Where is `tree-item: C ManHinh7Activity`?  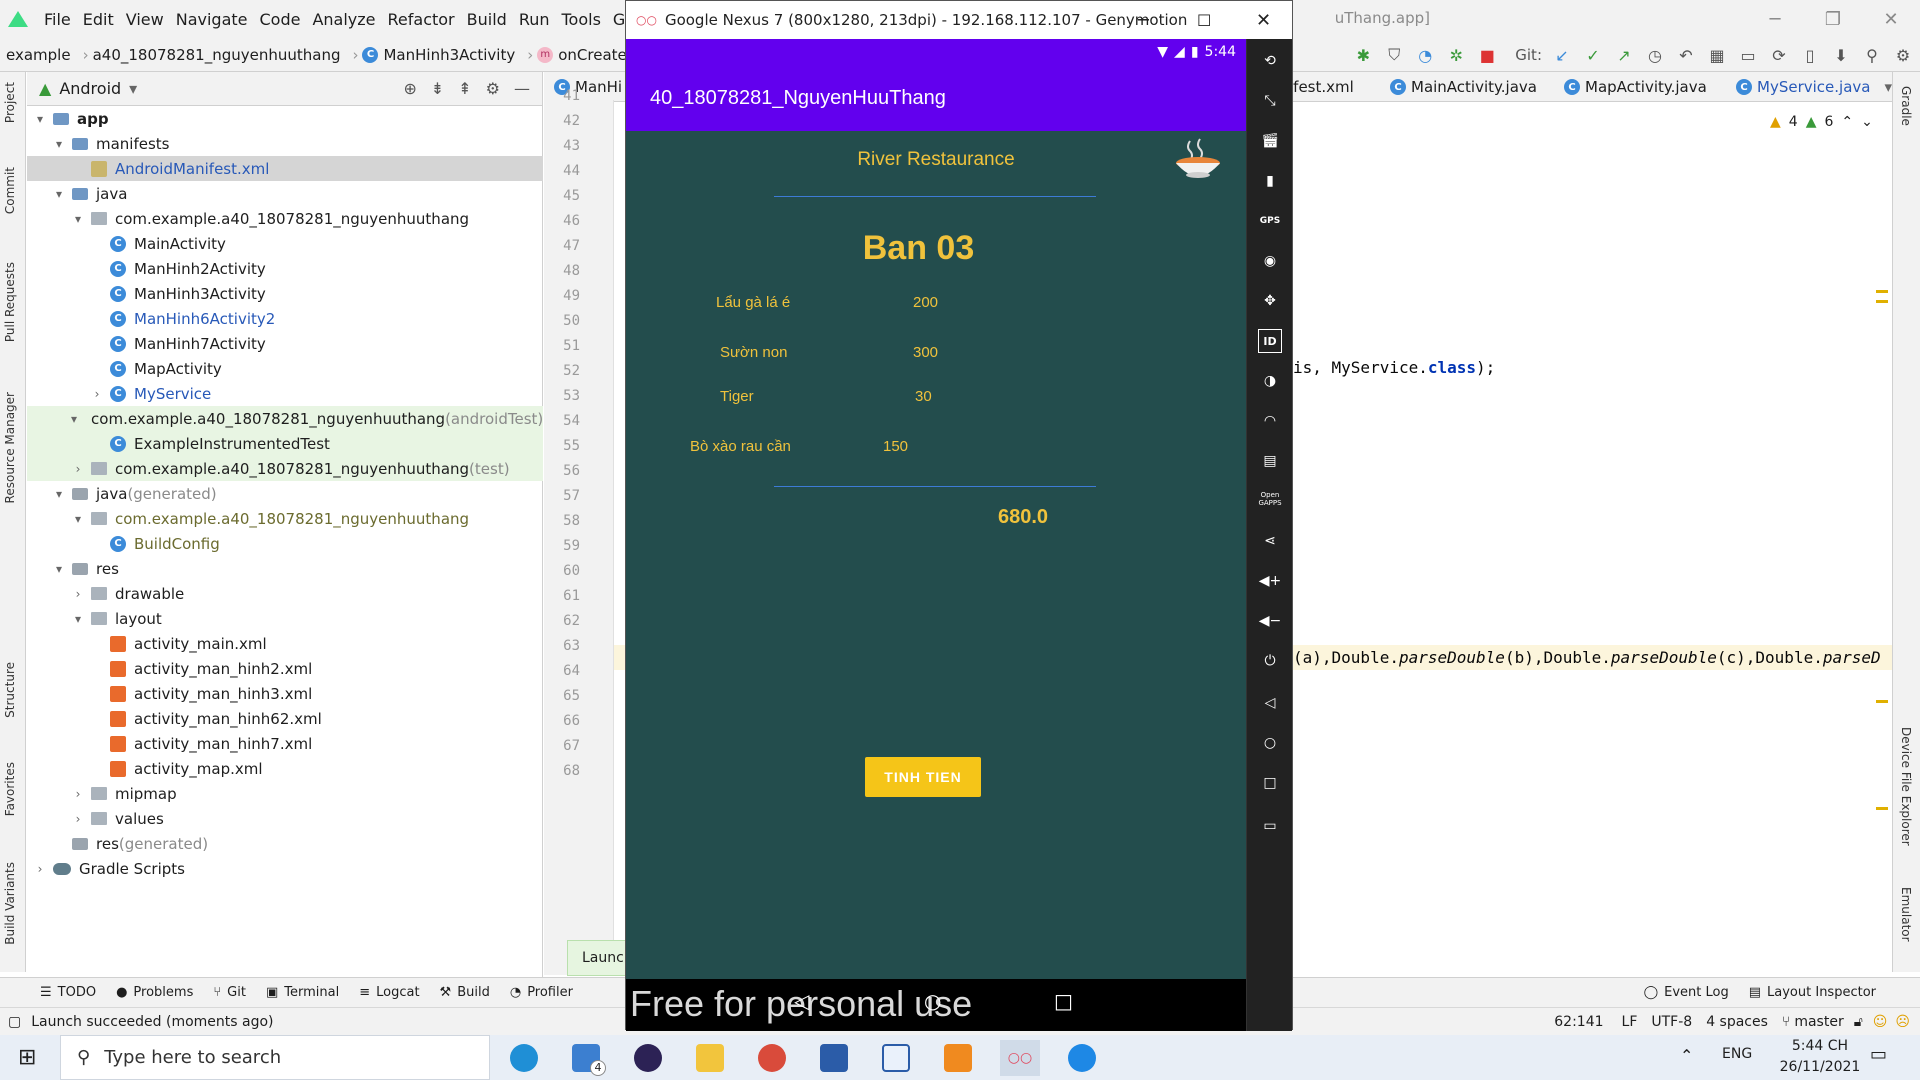
tree-item: C ManHinh7Activity is located at coordinates (285, 343).